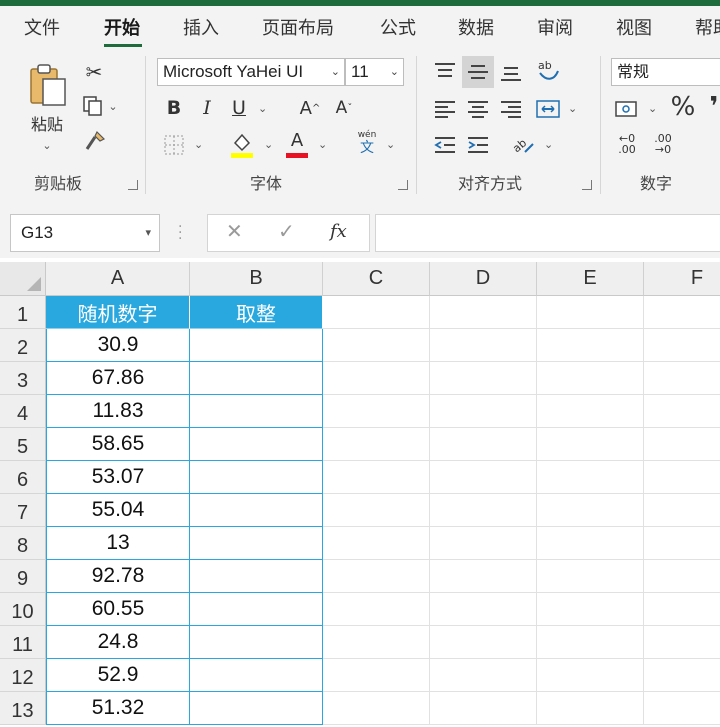 Image resolution: width=720 pixels, height=727 pixels. I want to click on cell-f13, so click(682, 708).